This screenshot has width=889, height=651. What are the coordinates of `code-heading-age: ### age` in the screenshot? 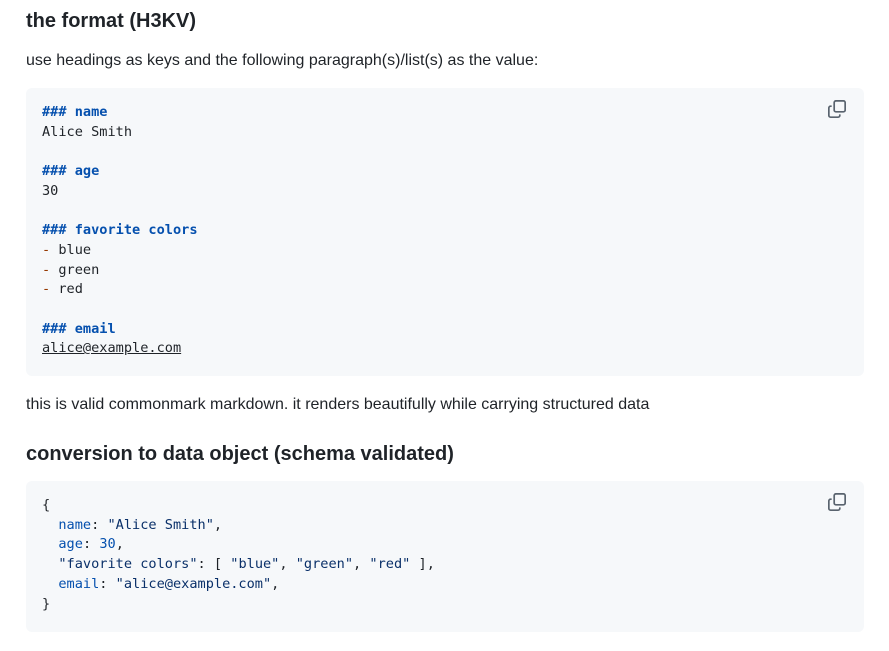 It's located at (71, 171).